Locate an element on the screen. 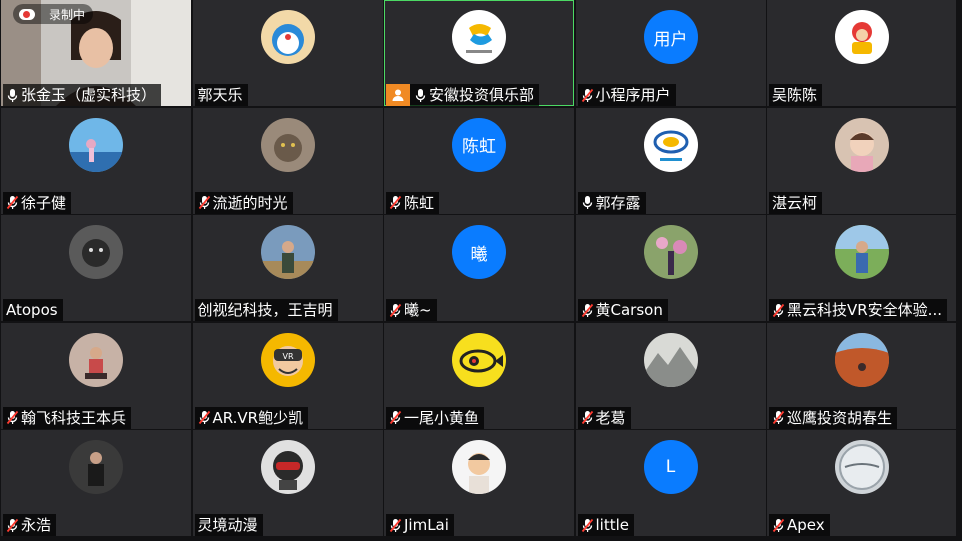  participant-tile: 郭存露 is located at coordinates (670, 160).